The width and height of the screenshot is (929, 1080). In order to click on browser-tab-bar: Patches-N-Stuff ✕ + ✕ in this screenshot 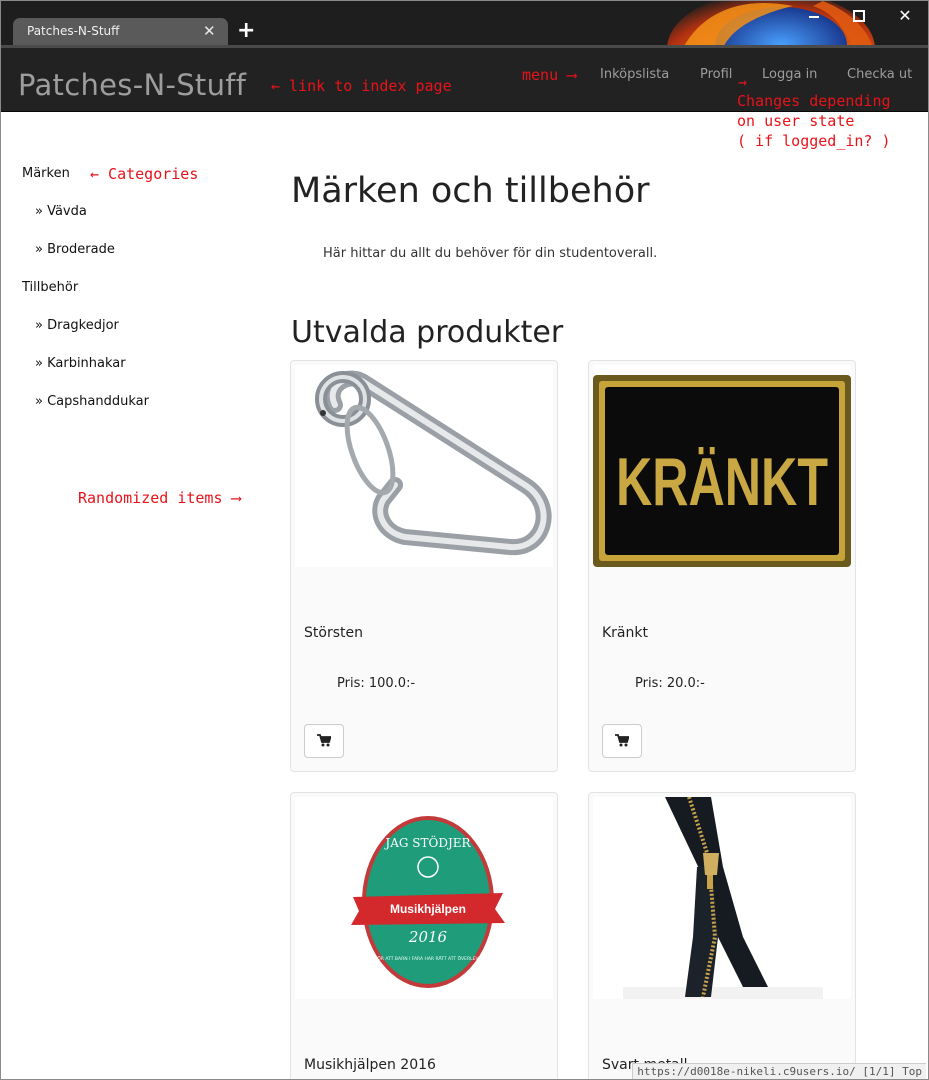, I will do `click(464, 24)`.